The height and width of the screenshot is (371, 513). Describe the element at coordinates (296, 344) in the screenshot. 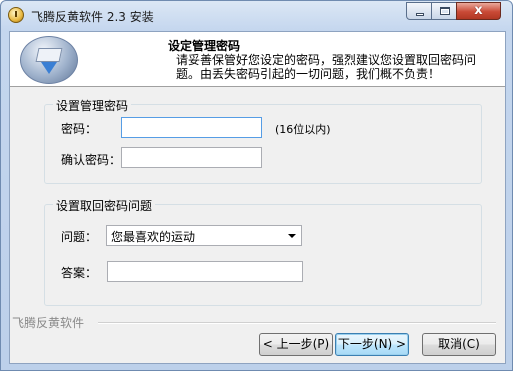

I see `back-button: < 上一步(P)` at that location.